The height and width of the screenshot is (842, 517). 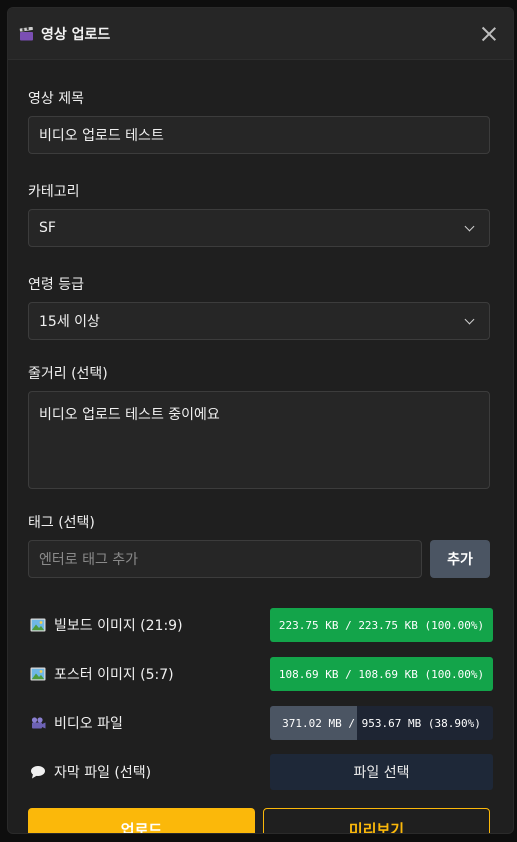 What do you see at coordinates (47, 228) in the screenshot?
I see `category-value: SF` at bounding box center [47, 228].